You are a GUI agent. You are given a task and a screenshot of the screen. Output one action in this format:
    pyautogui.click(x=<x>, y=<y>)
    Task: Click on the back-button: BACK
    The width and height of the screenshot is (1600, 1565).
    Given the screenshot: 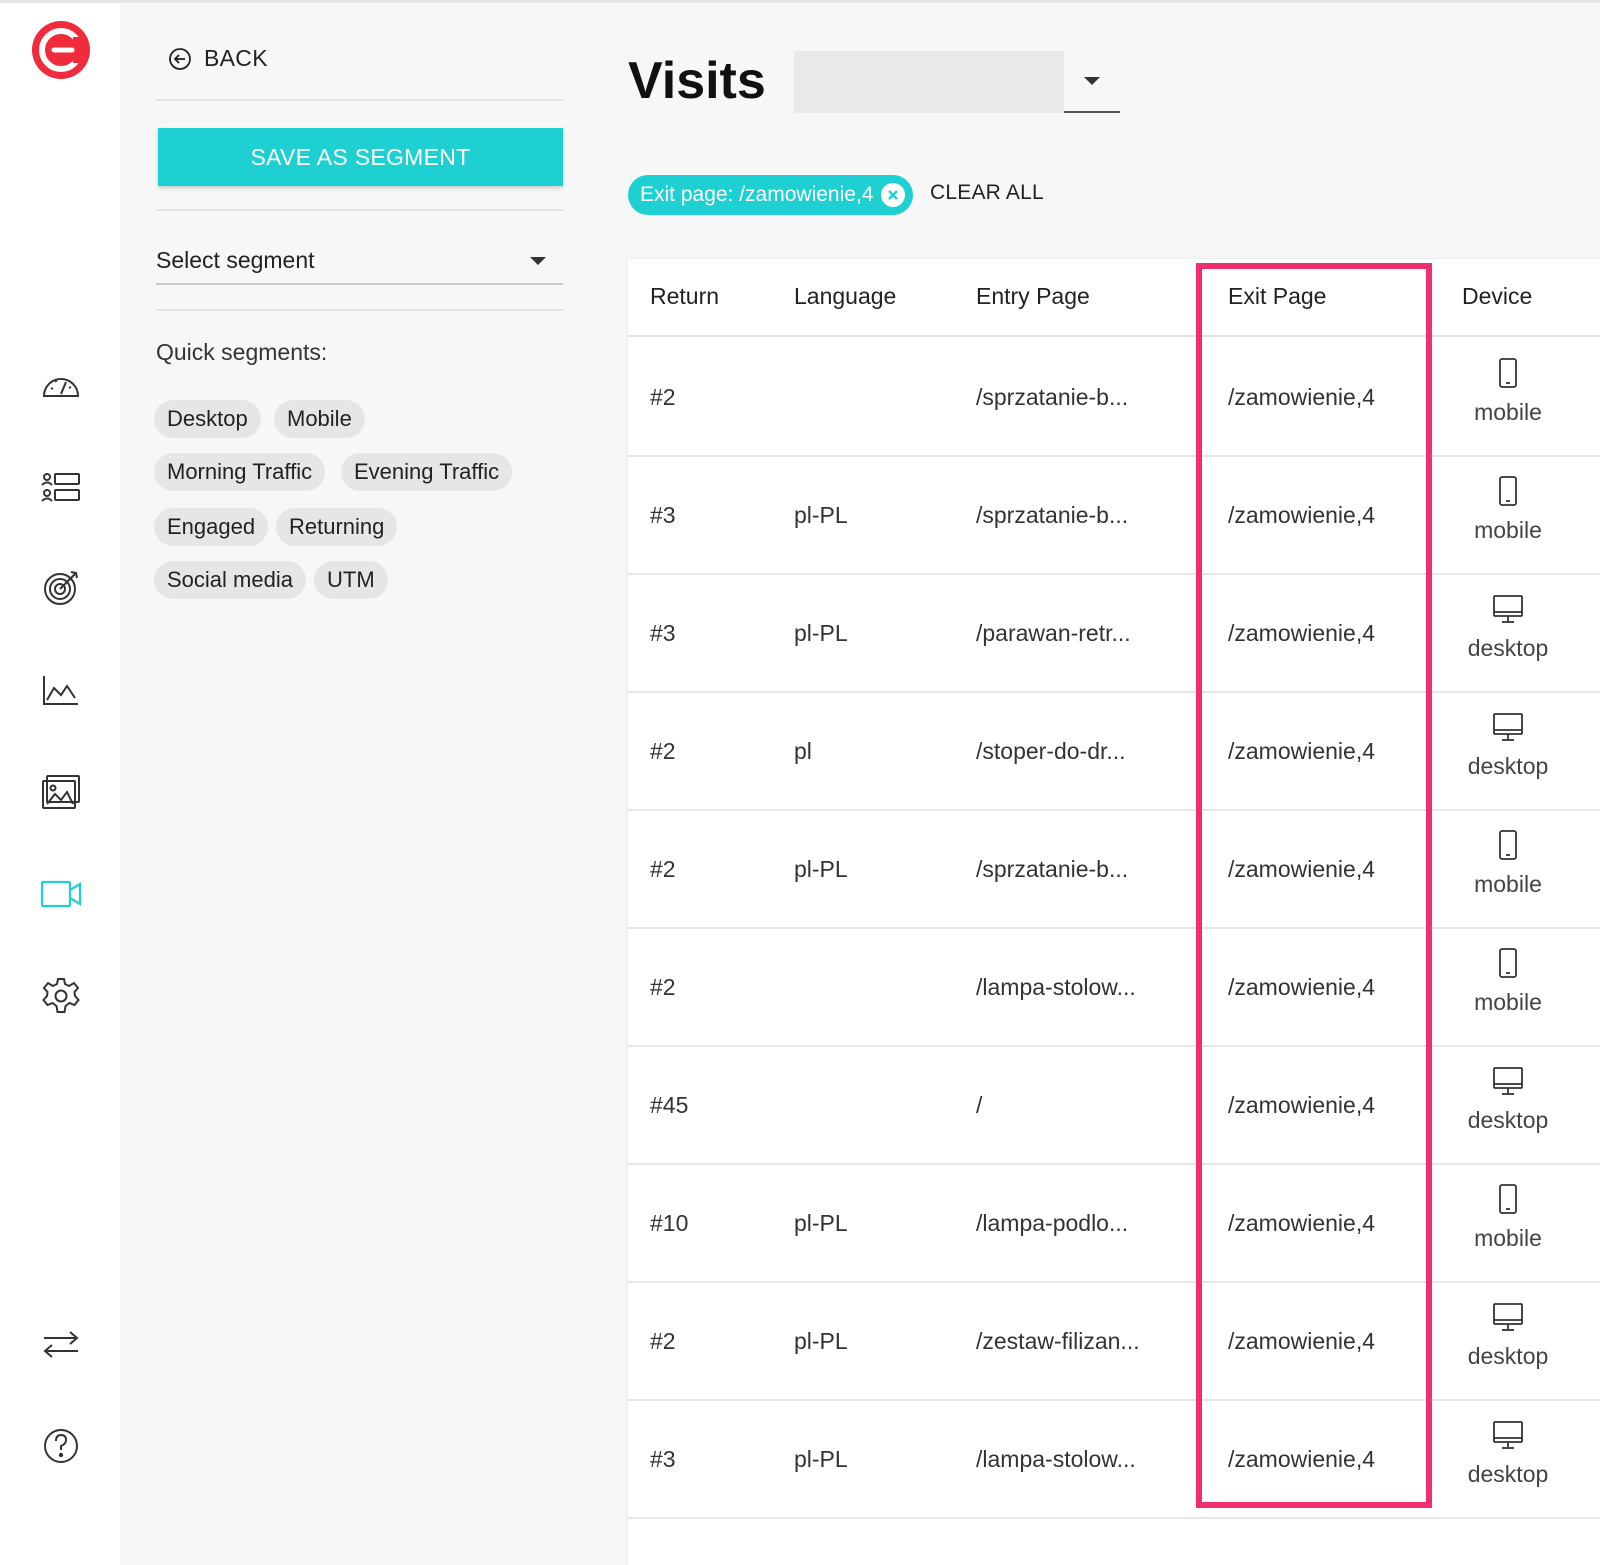 What is the action you would take?
    pyautogui.click(x=218, y=58)
    